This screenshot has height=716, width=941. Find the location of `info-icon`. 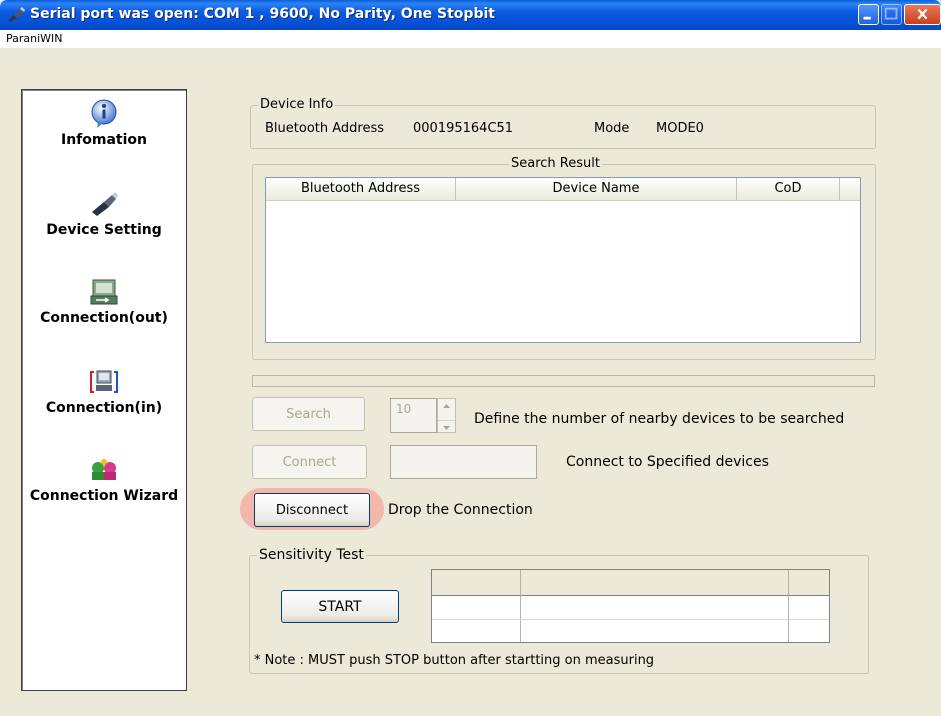

info-icon is located at coordinates (104, 113).